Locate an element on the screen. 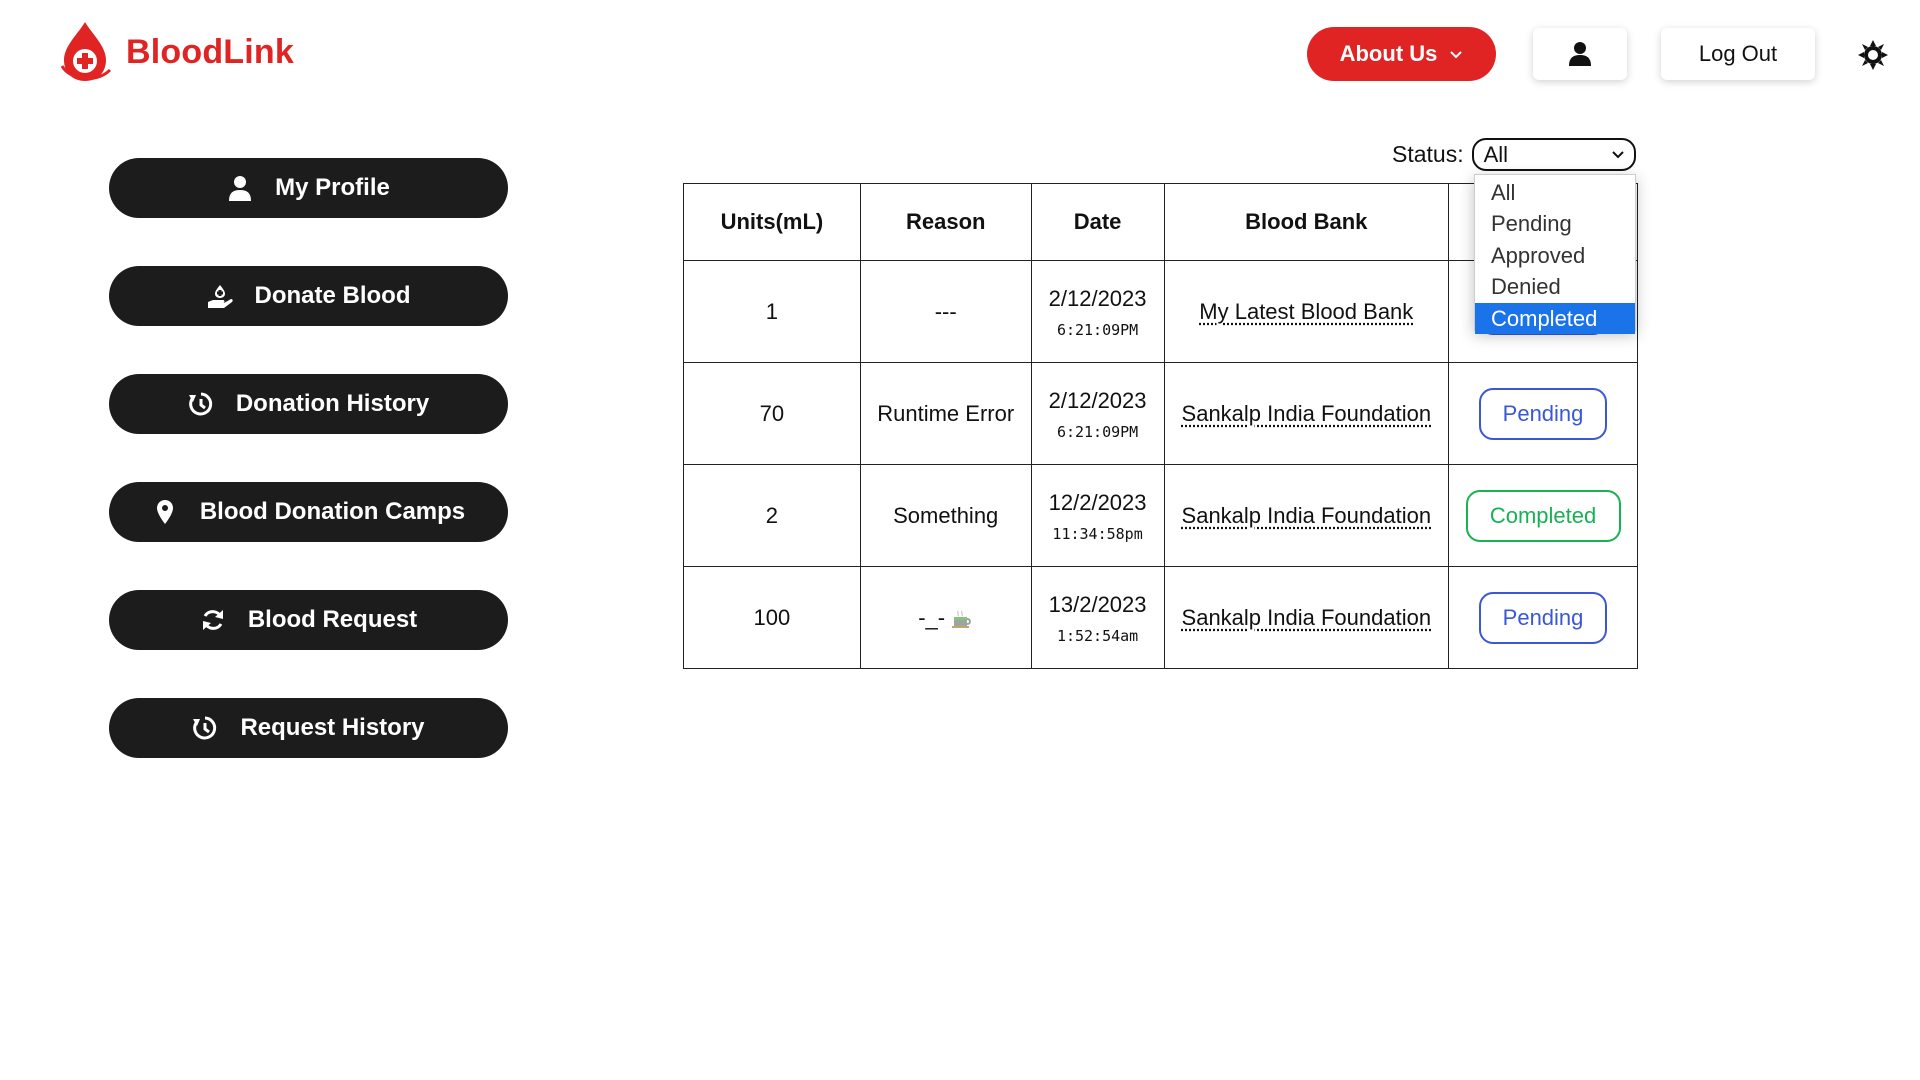  blood-drop-logo-icon is located at coordinates (86, 51).